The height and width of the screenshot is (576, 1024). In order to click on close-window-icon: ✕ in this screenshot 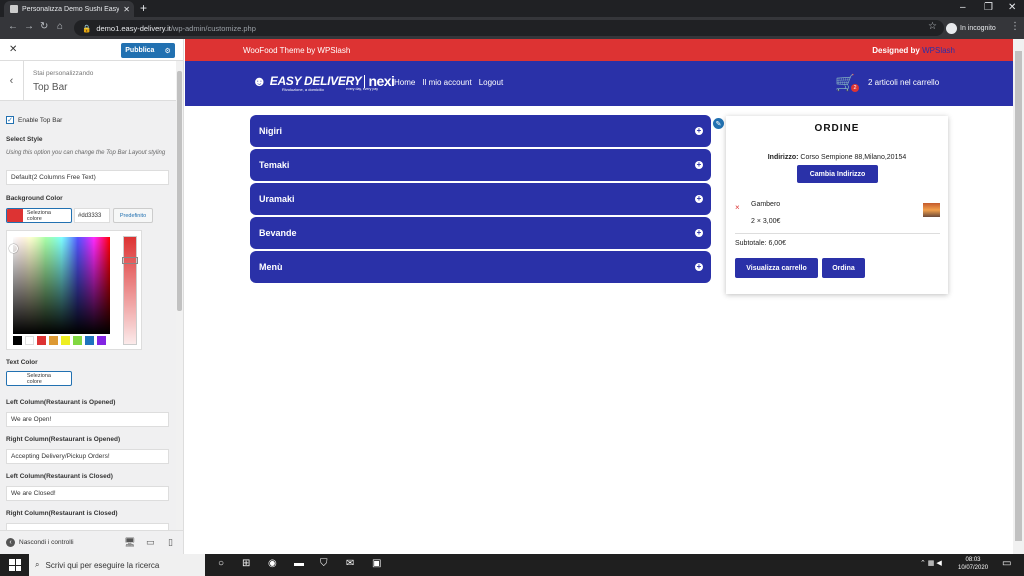, I will do `click(1012, 7)`.